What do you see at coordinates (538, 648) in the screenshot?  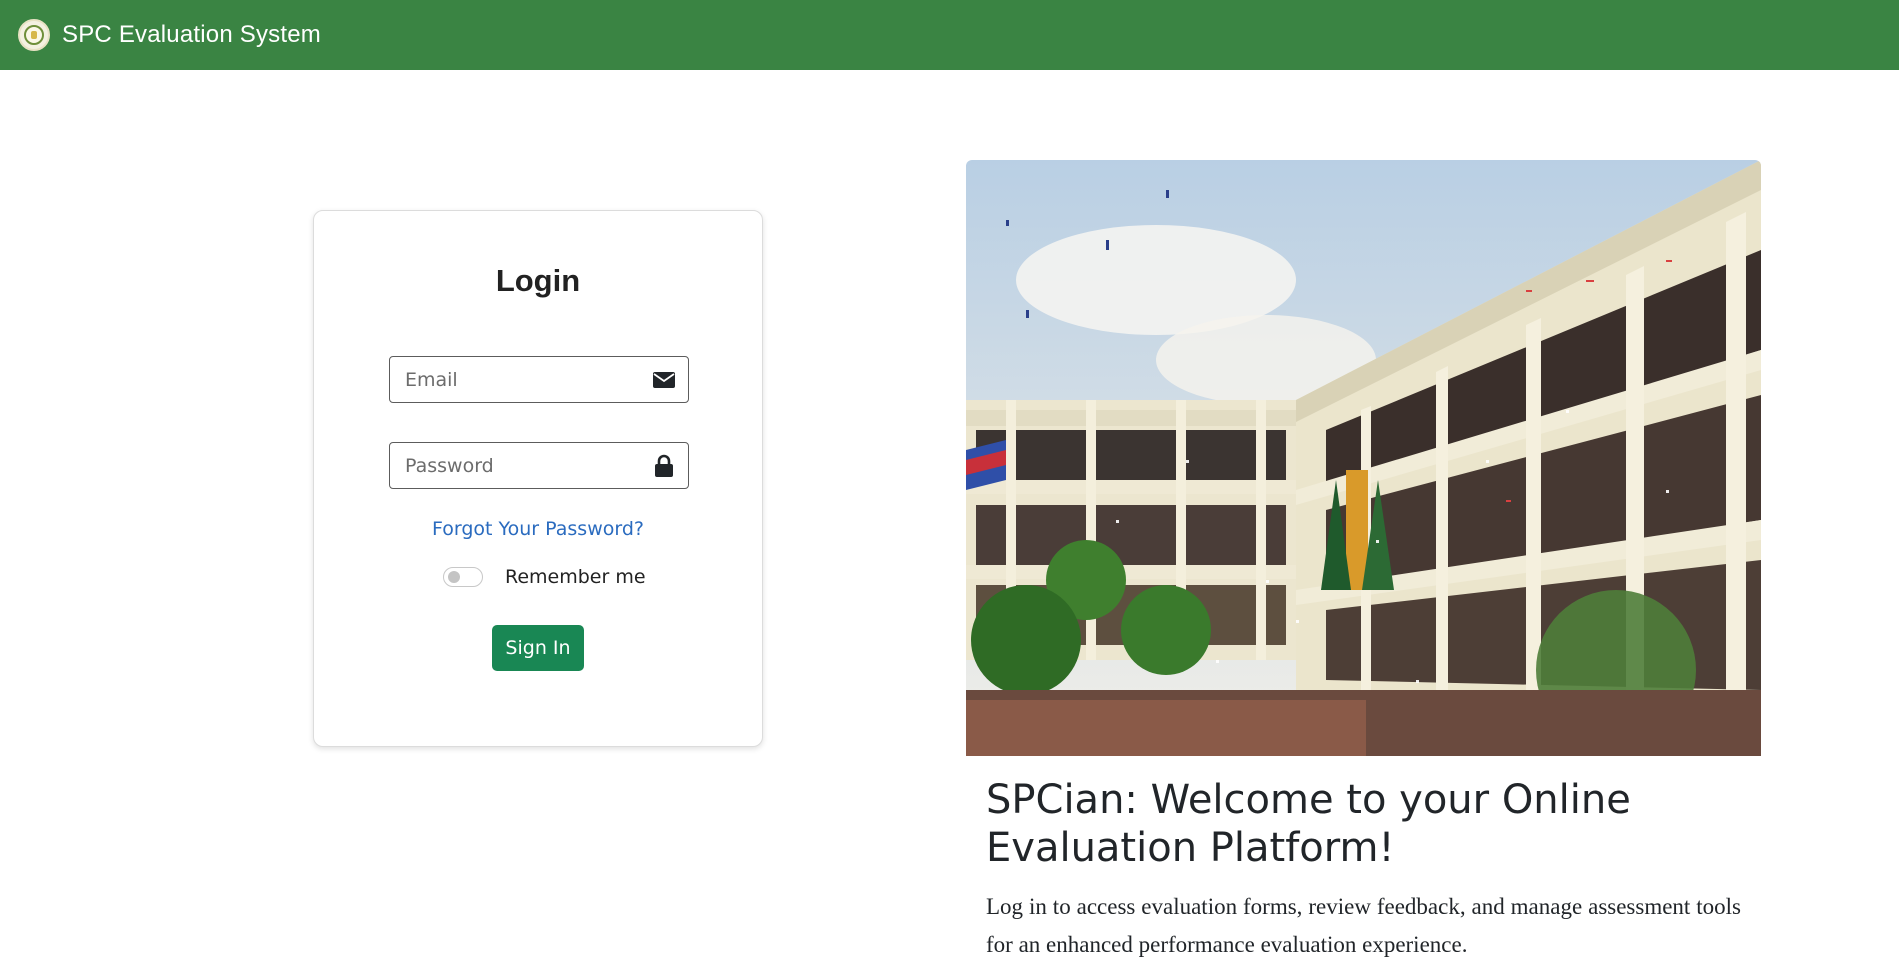 I see `sign-in-button: Sign In` at bounding box center [538, 648].